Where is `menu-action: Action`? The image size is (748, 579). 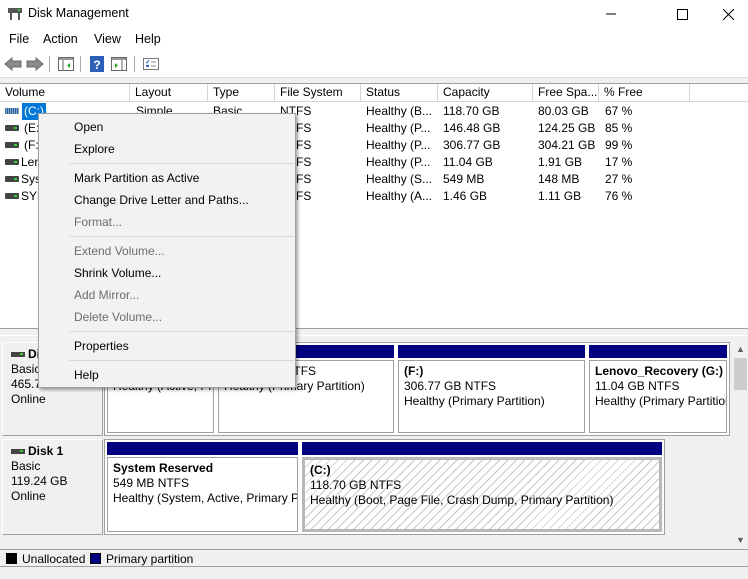 menu-action: Action is located at coordinates (60, 39).